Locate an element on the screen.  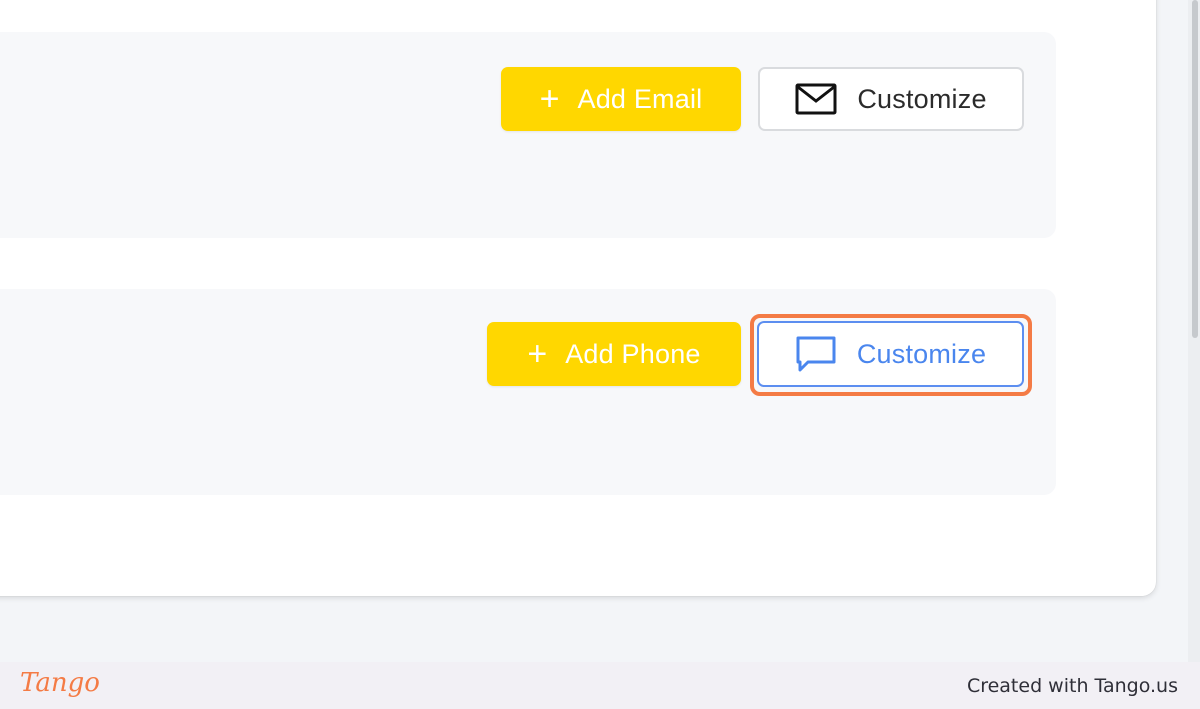
tango-logo: Tango is located at coordinates (60, 683).